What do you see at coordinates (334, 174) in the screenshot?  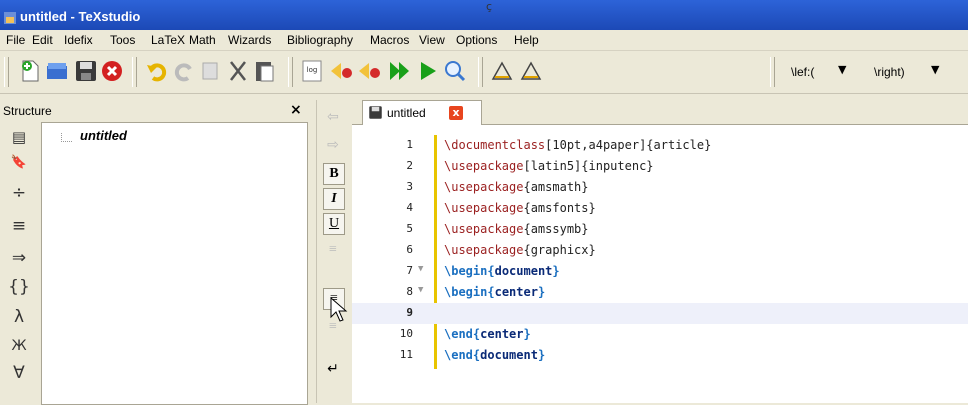 I see `bold-button: B` at bounding box center [334, 174].